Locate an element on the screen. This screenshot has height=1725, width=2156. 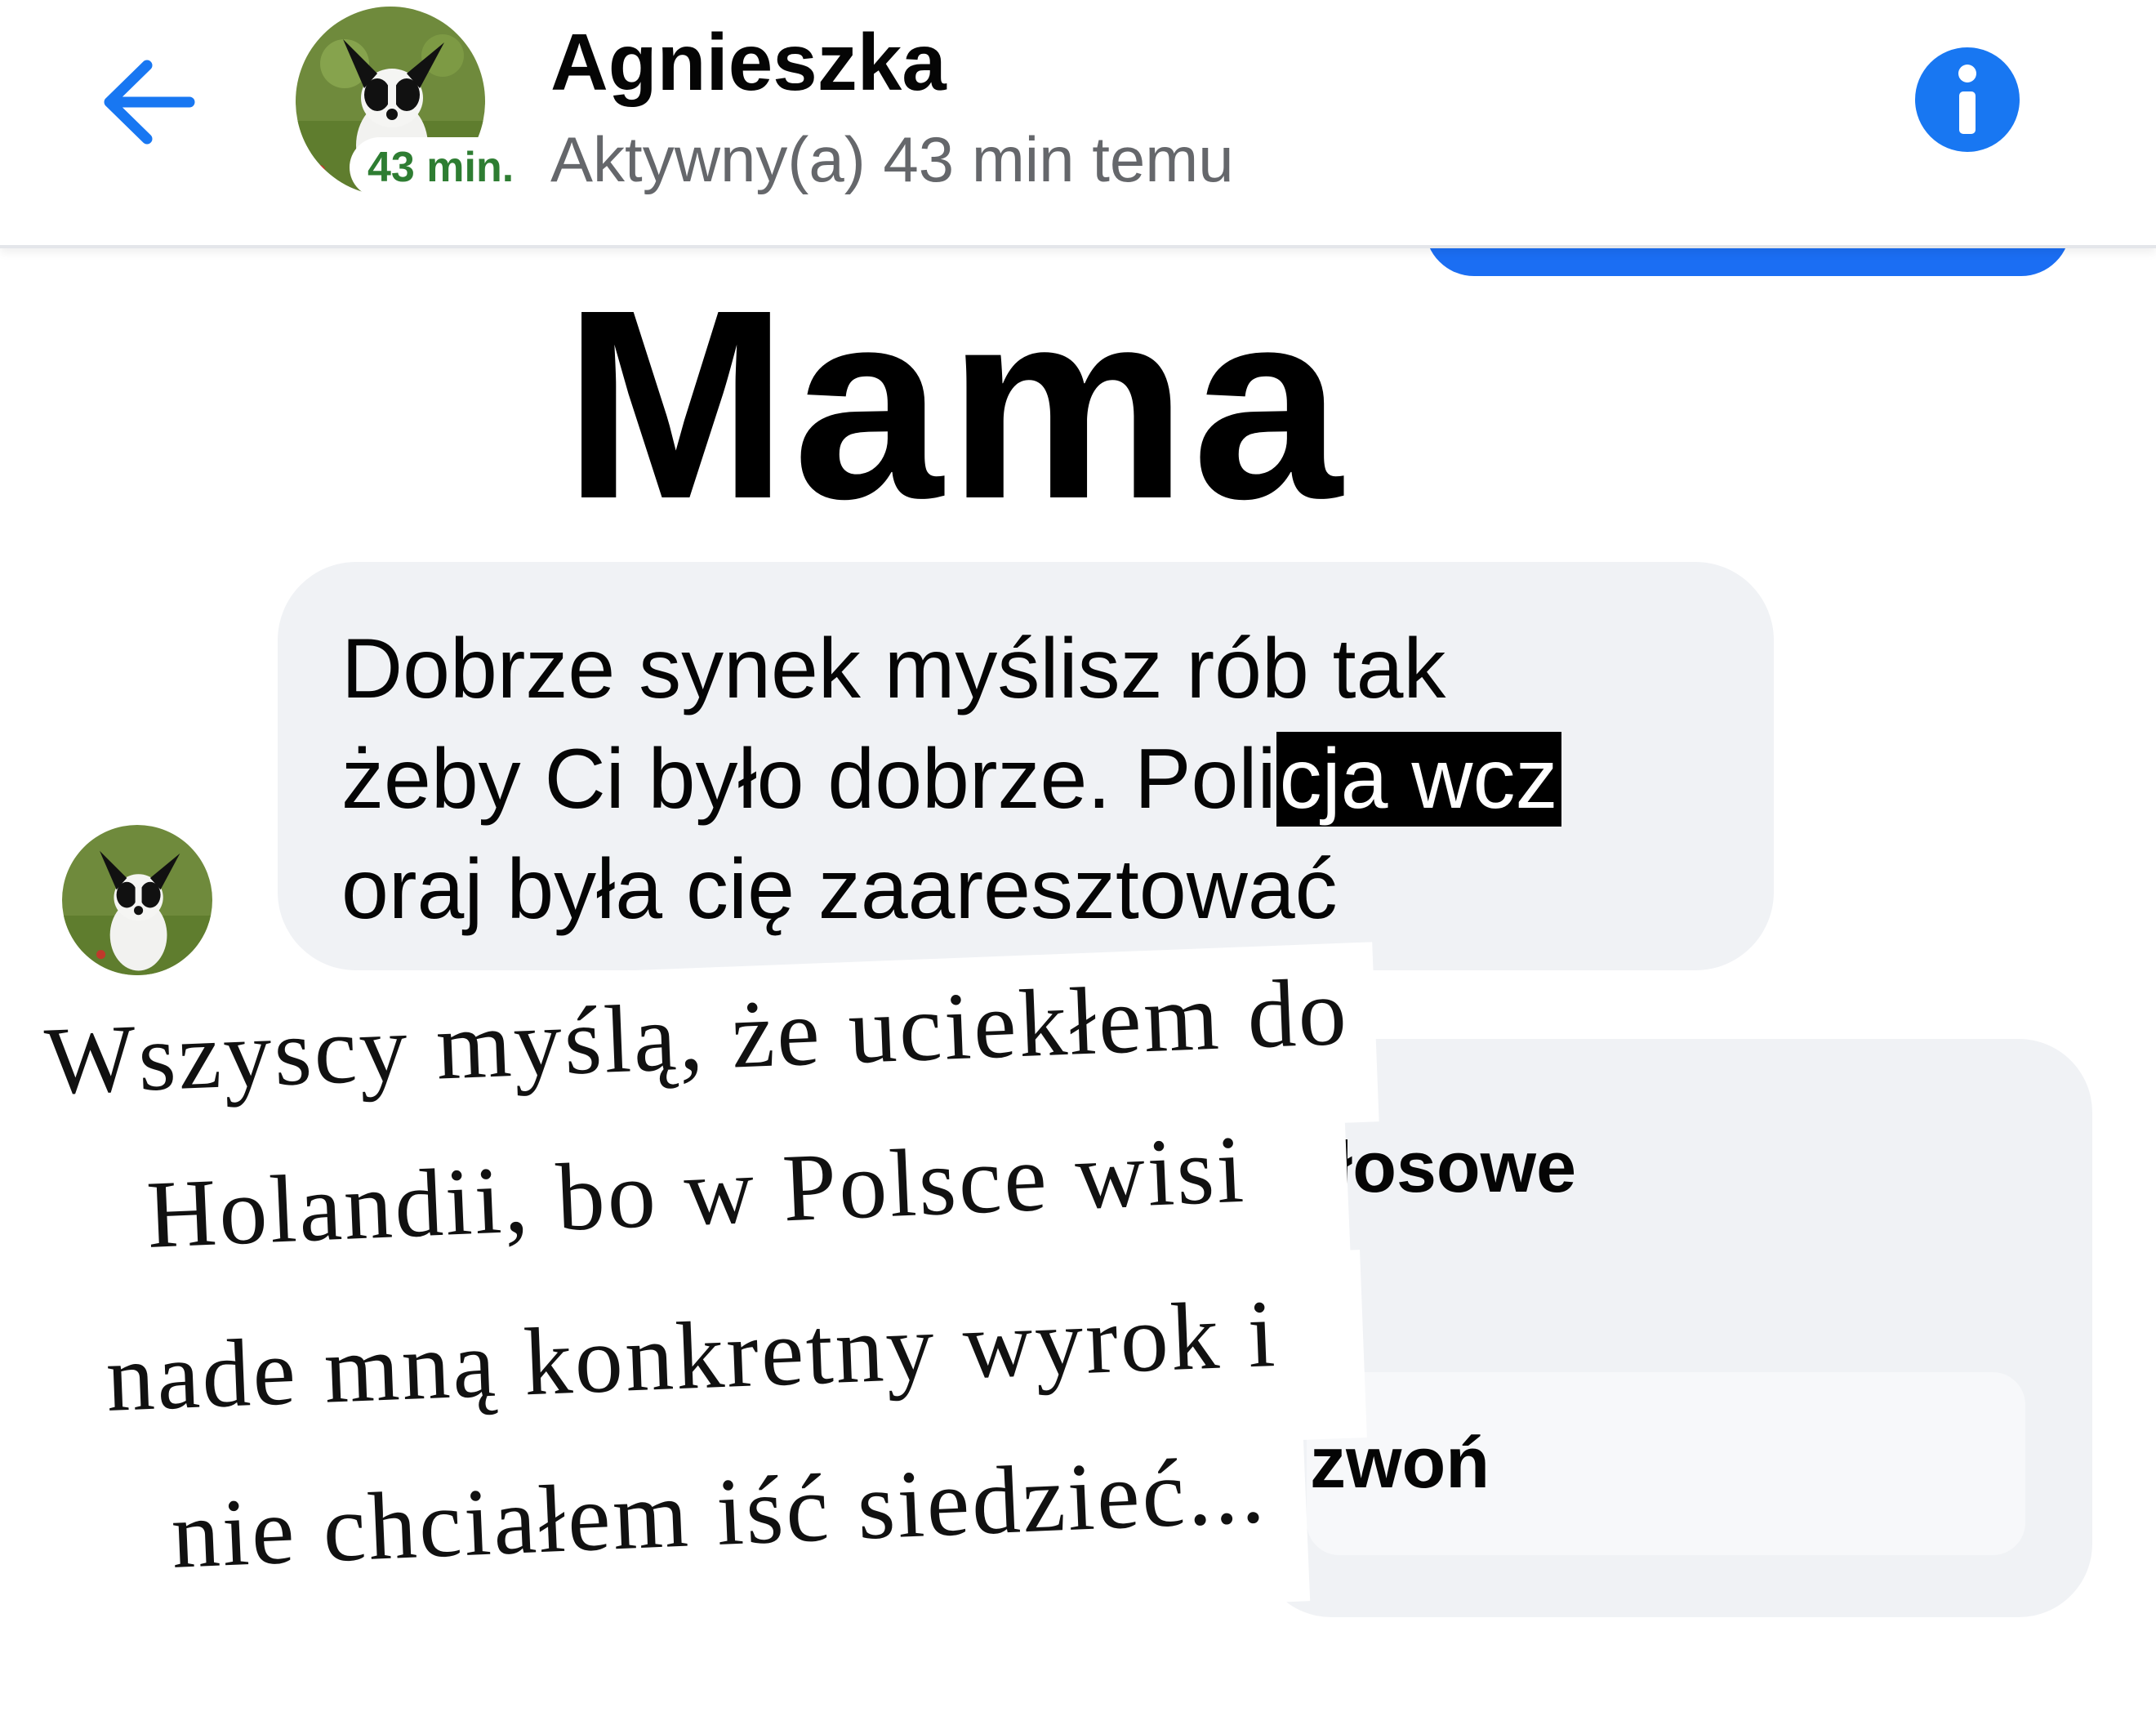
chat-header: 43 min. Agnieszka Aktywny(a) 43 min temu is located at coordinates (1078, 124).